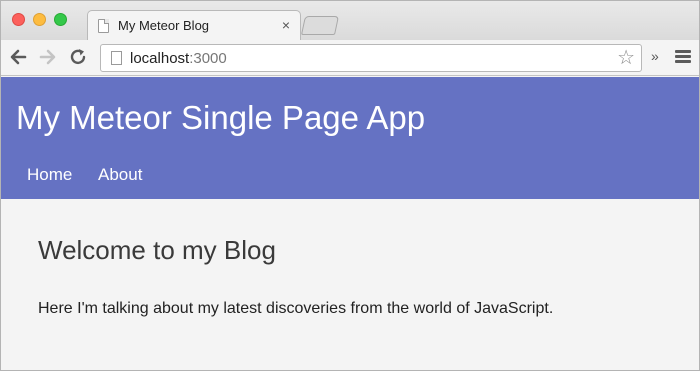  I want to click on url-host: localhost, so click(160, 58).